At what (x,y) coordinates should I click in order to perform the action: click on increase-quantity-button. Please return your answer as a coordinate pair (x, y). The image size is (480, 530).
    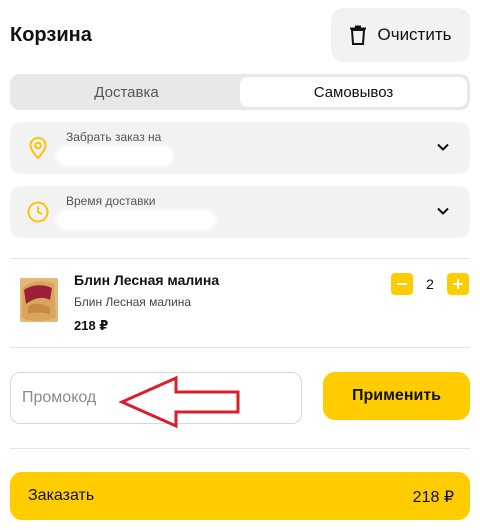
    Looking at the image, I should click on (458, 284).